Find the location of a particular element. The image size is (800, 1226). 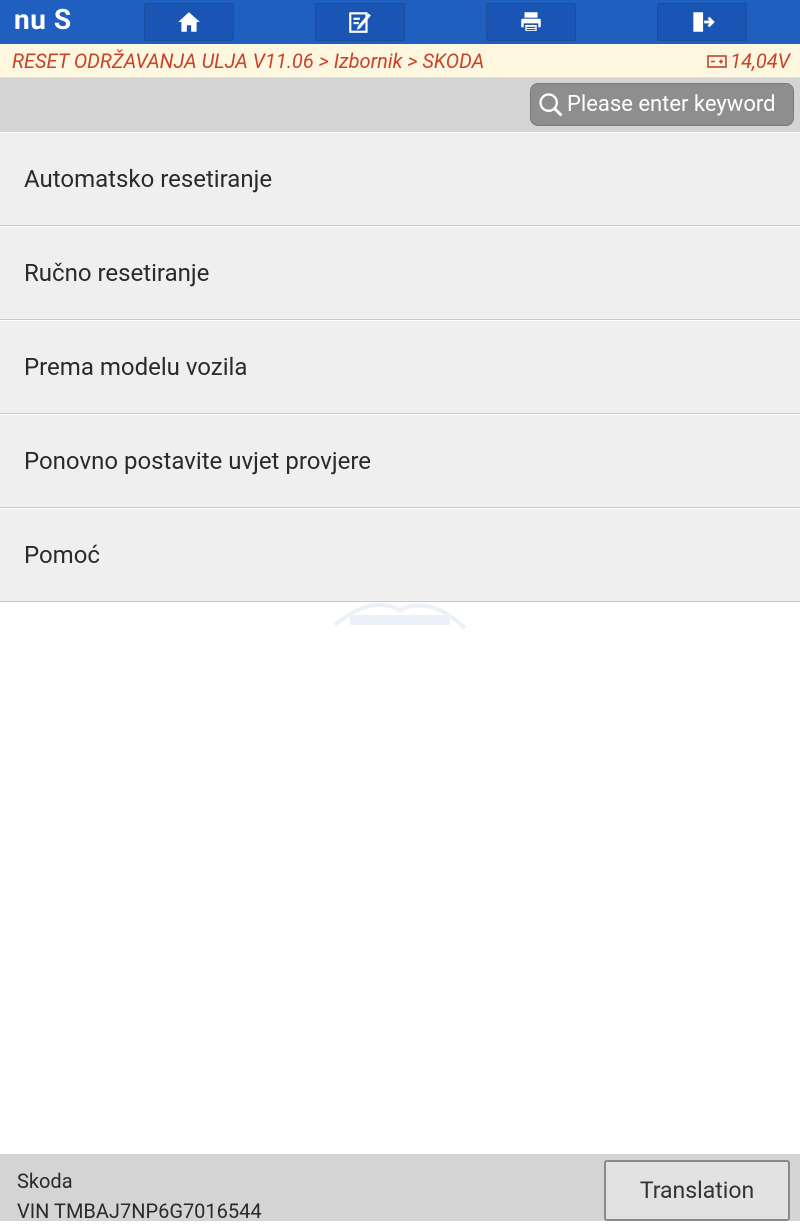

edit-report-button is located at coordinates (360, 22).